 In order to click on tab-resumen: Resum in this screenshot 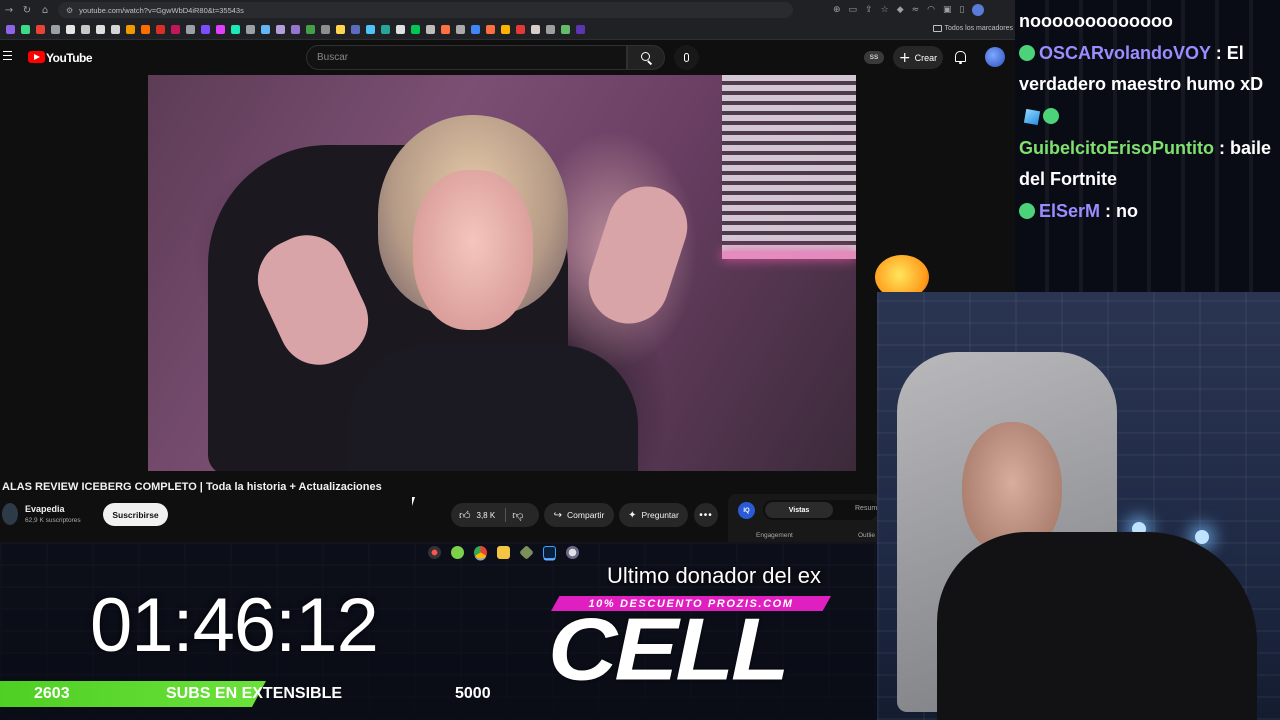, I will do `click(866, 508)`.